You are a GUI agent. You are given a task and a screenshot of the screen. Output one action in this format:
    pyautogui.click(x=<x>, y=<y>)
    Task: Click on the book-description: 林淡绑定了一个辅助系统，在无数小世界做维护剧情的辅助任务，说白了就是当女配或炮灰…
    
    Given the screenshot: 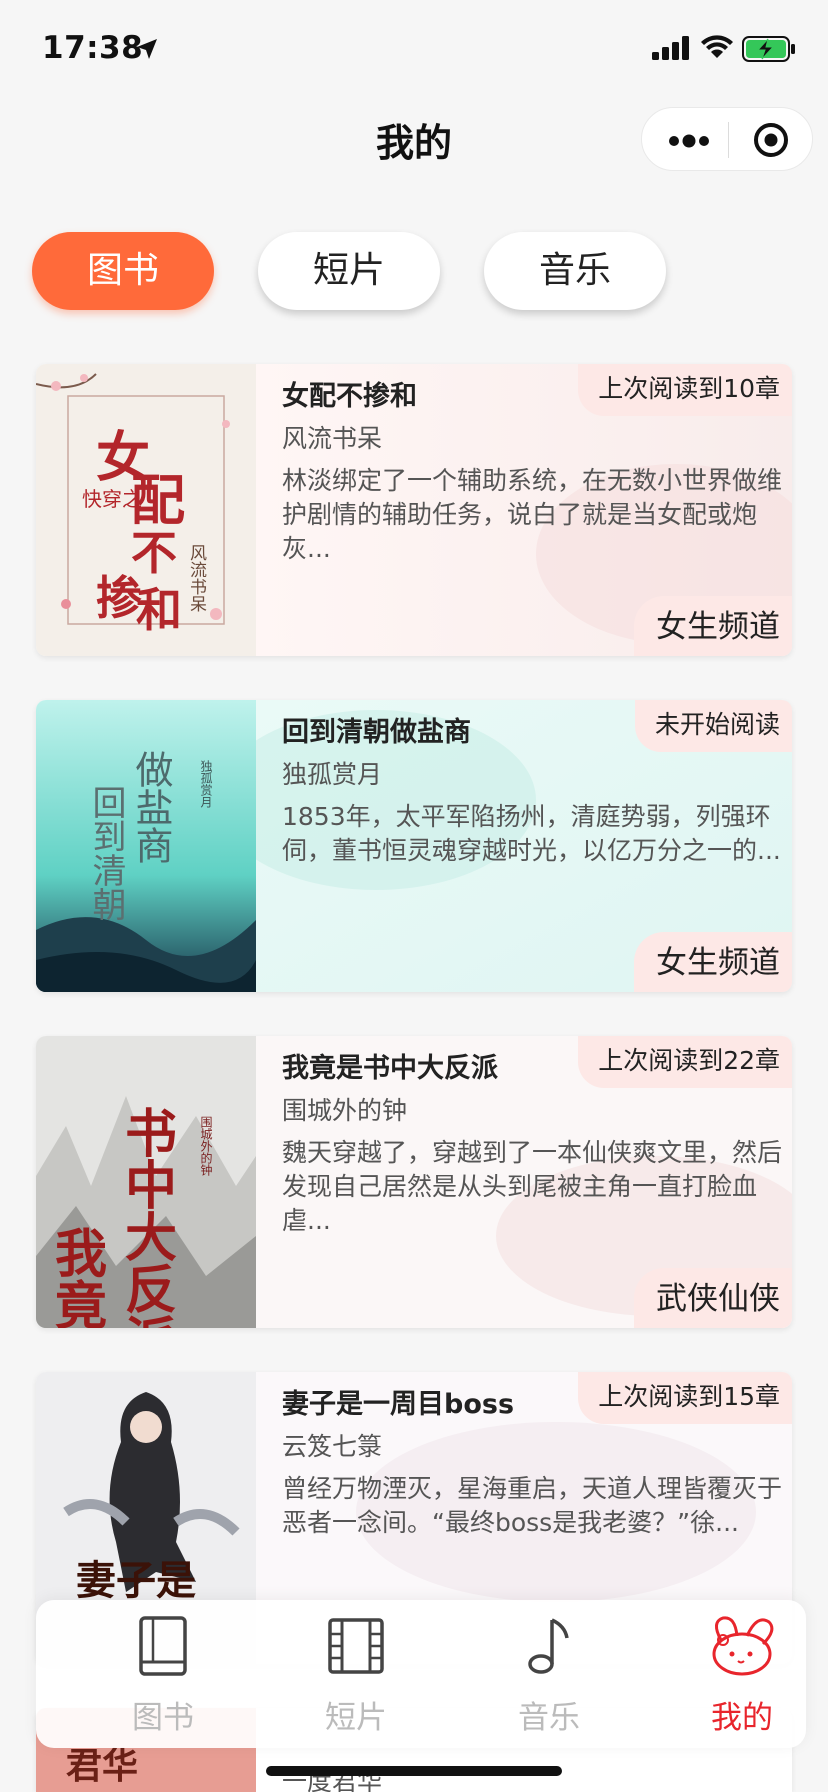 What is the action you would take?
    pyautogui.click(x=532, y=514)
    